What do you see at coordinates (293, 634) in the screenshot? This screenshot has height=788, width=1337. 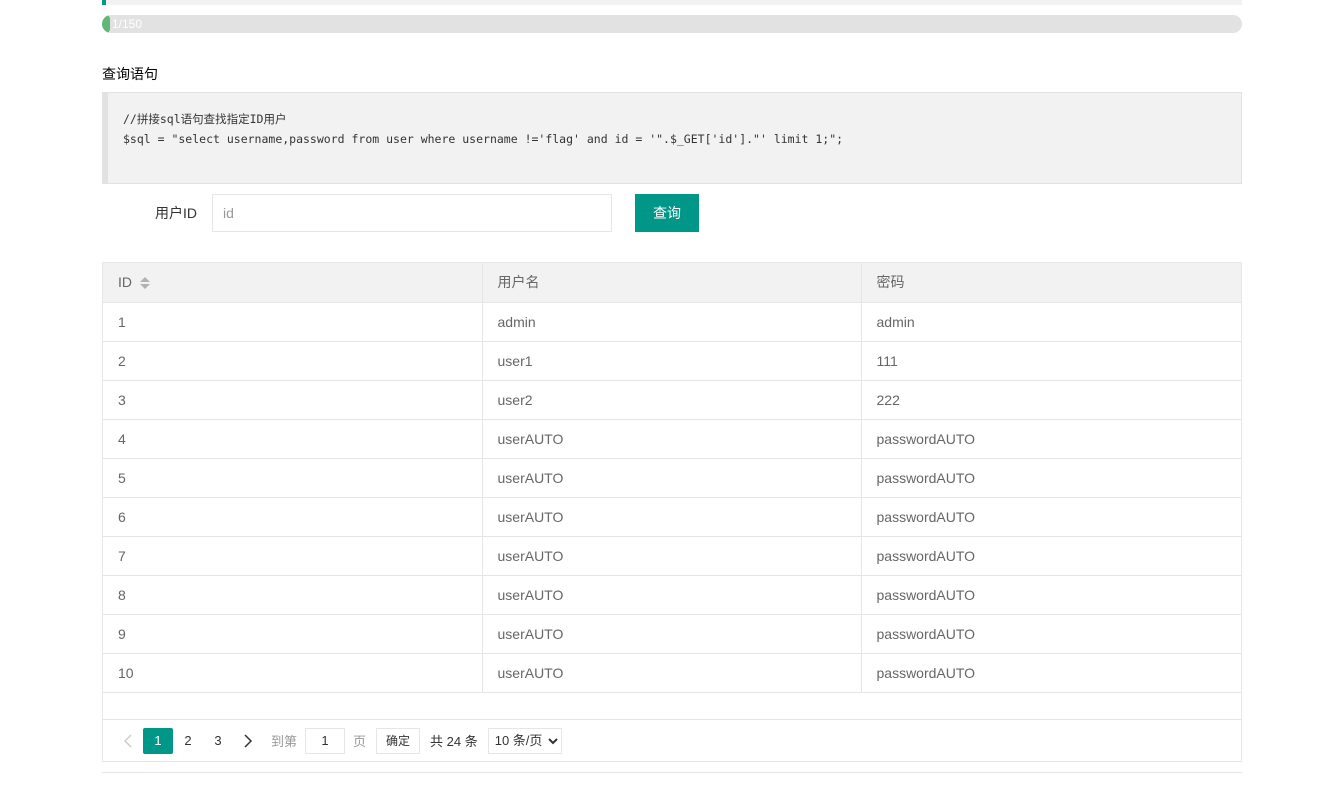 I see `cell-id: 9` at bounding box center [293, 634].